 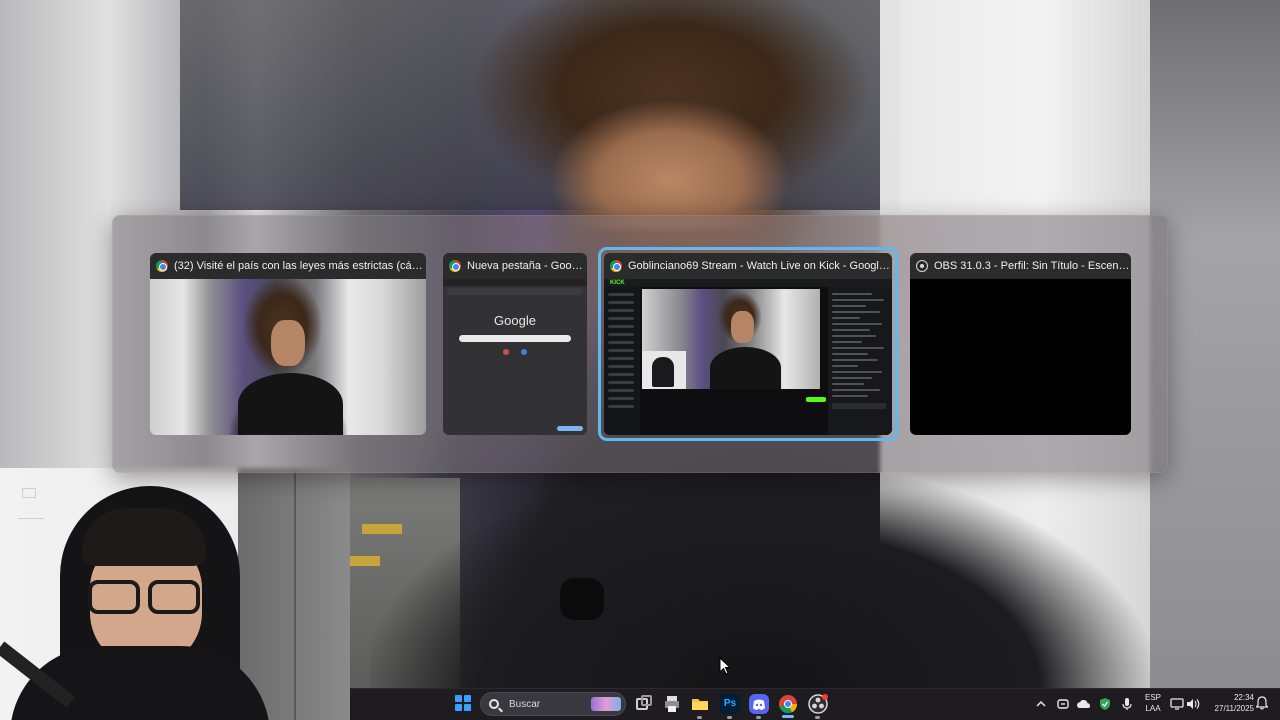 What do you see at coordinates (1153, 708) in the screenshot?
I see `keyboard-layout: LAA` at bounding box center [1153, 708].